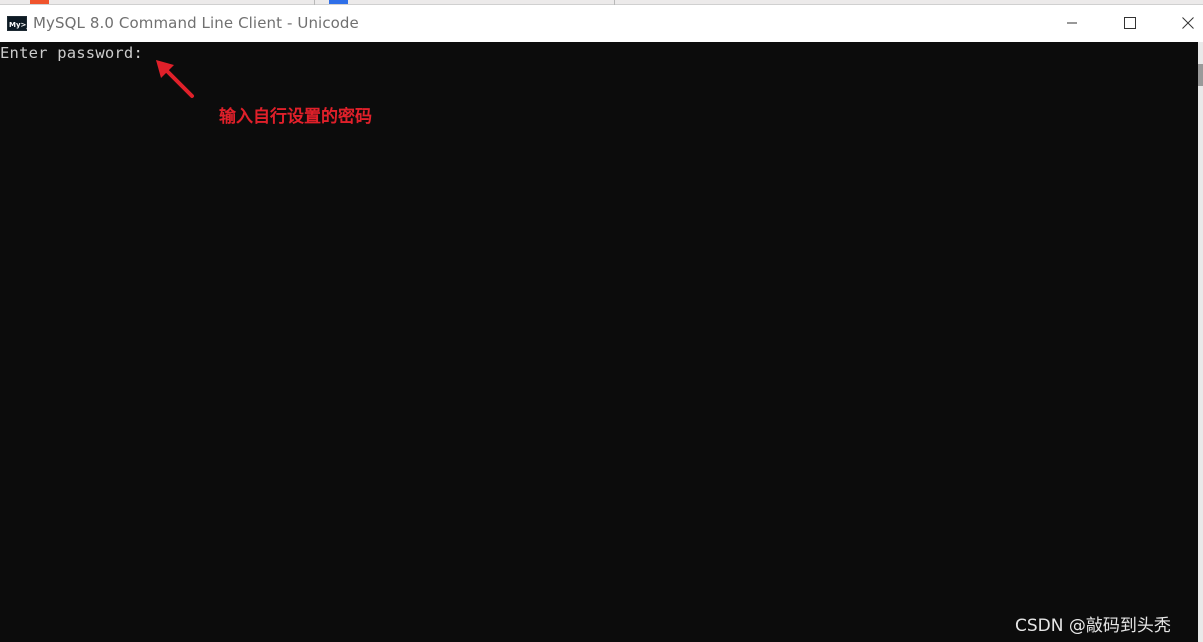  What do you see at coordinates (174, 79) in the screenshot?
I see `red-arrow-icon` at bounding box center [174, 79].